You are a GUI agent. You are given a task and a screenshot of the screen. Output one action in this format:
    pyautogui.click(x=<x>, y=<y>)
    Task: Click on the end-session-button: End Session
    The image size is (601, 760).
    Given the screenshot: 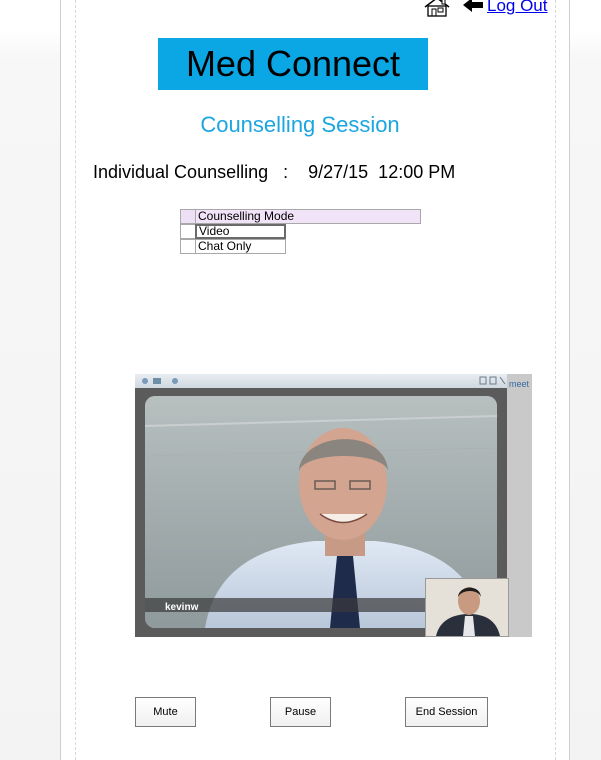 What is the action you would take?
    pyautogui.click(x=446, y=712)
    